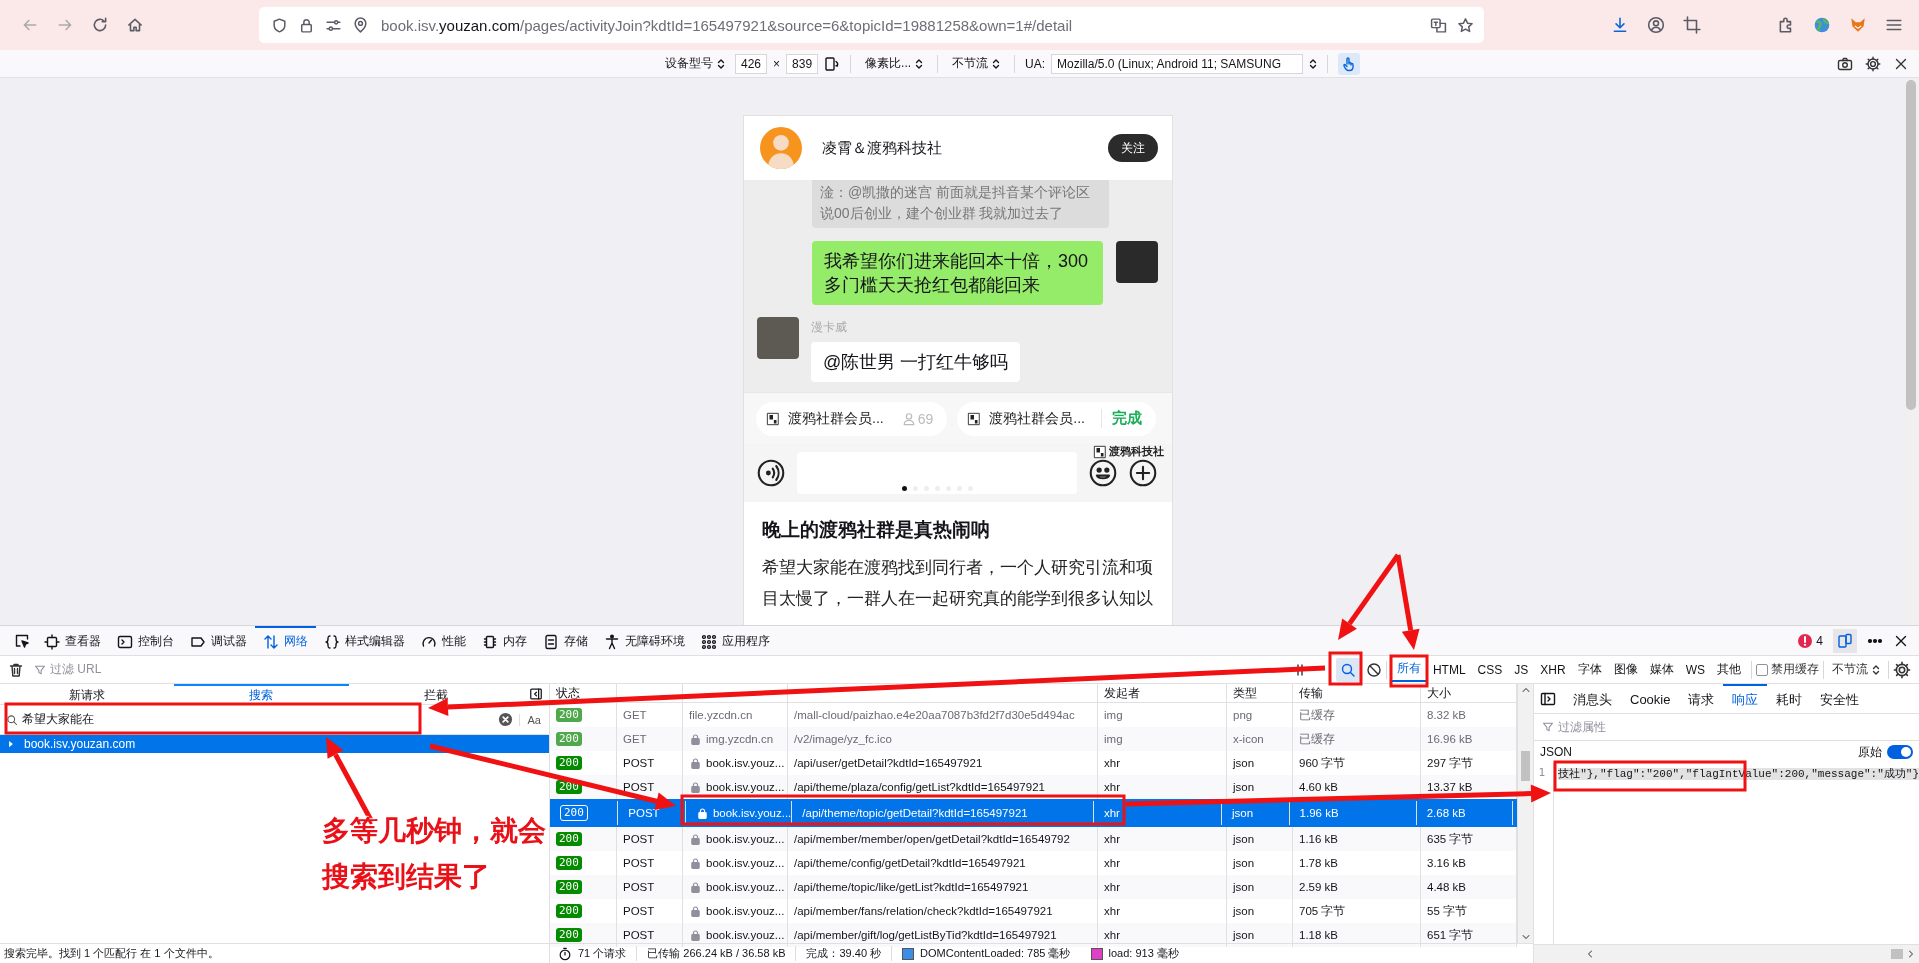 The width and height of the screenshot is (1919, 963). I want to click on screenshot-icon, so click(1845, 63).